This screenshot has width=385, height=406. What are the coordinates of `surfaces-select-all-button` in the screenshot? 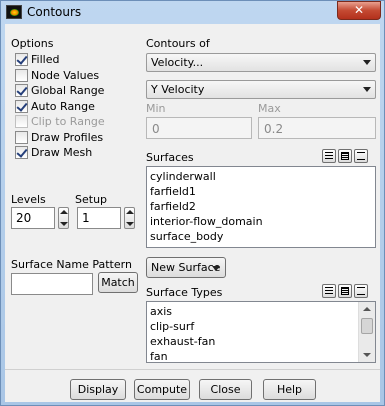 It's located at (345, 156).